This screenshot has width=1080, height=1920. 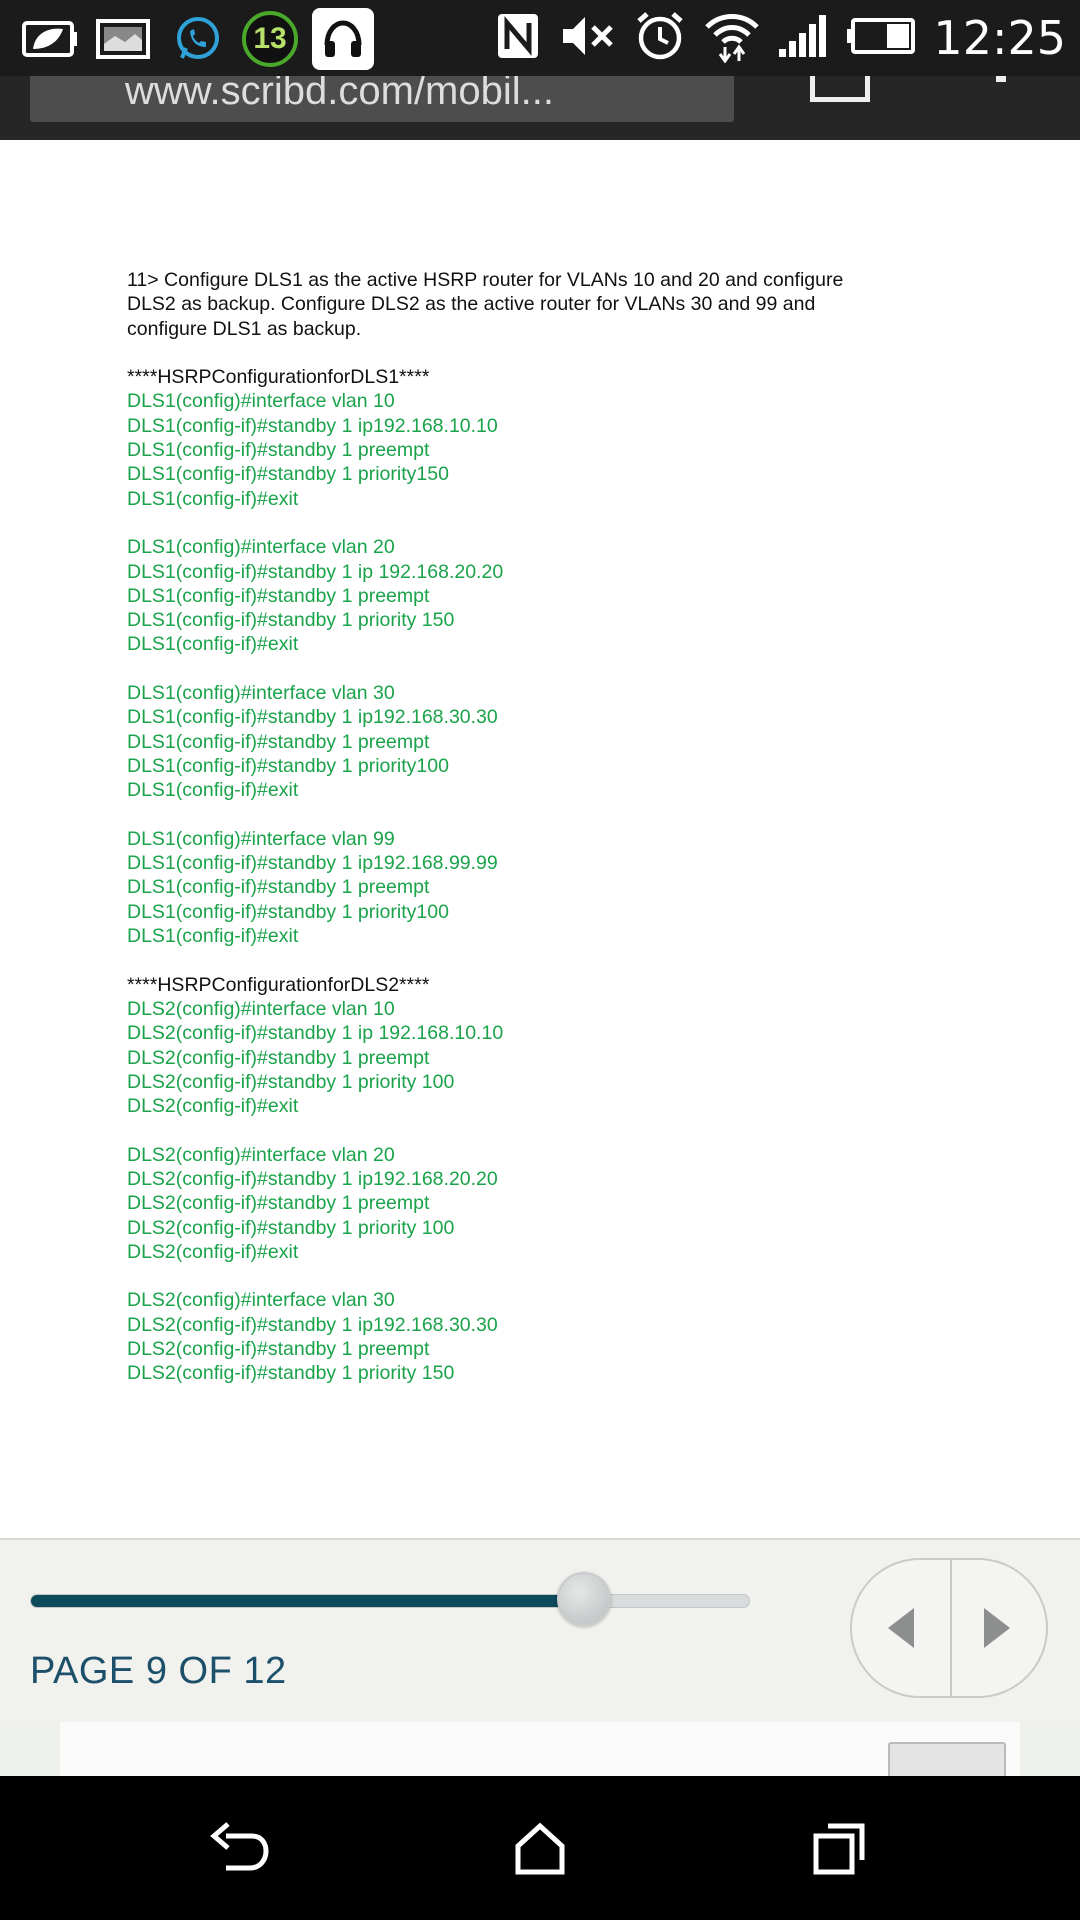 What do you see at coordinates (50, 39) in the screenshot?
I see `charging-leaf-icon` at bounding box center [50, 39].